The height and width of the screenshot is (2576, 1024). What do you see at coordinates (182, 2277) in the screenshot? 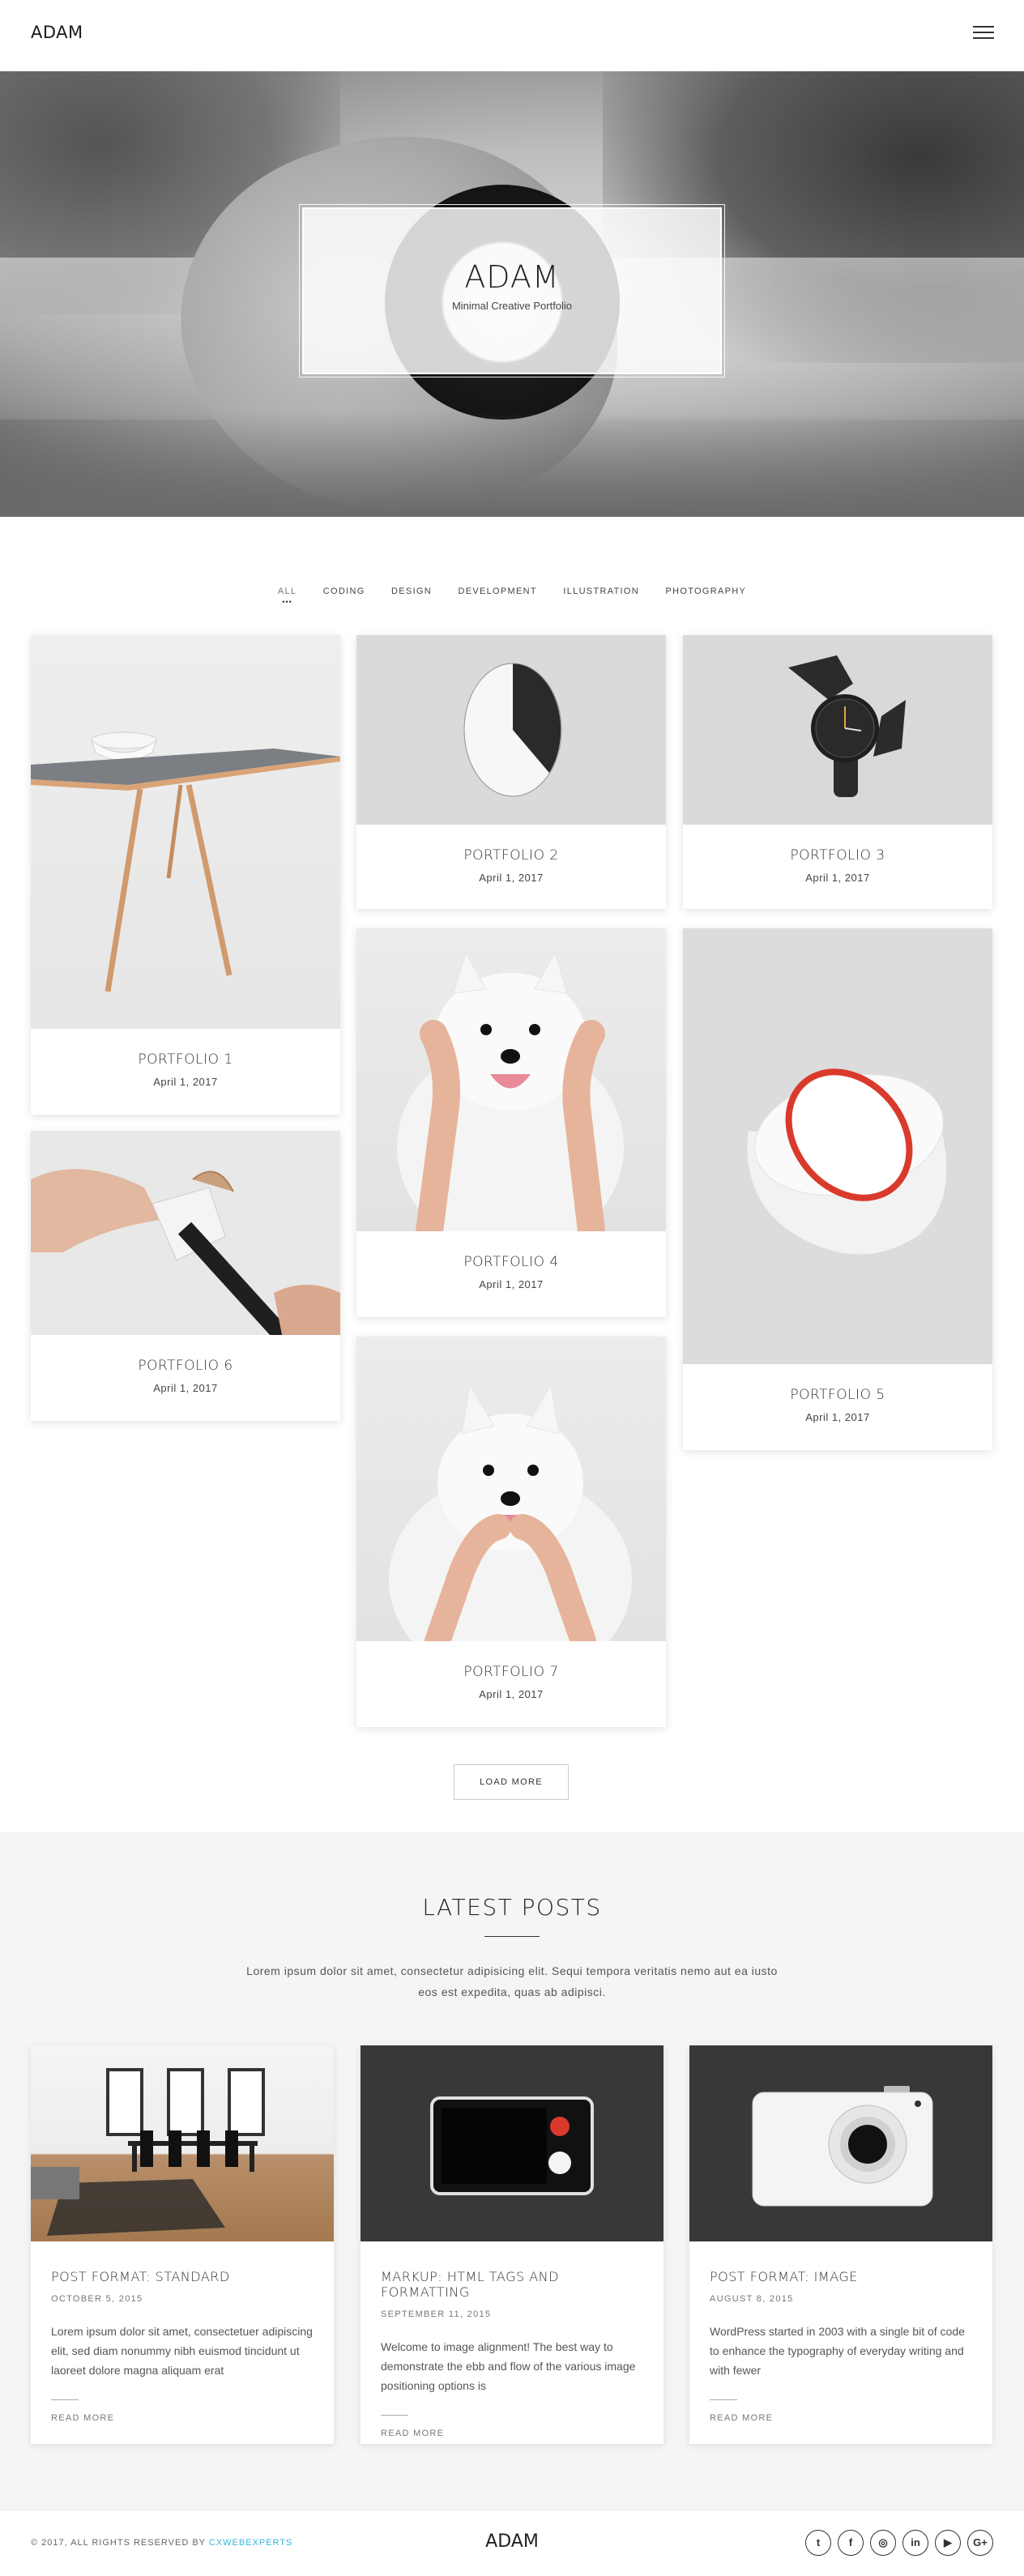
I see `post-1-title: POST FORMAT: STANDARD` at bounding box center [182, 2277].